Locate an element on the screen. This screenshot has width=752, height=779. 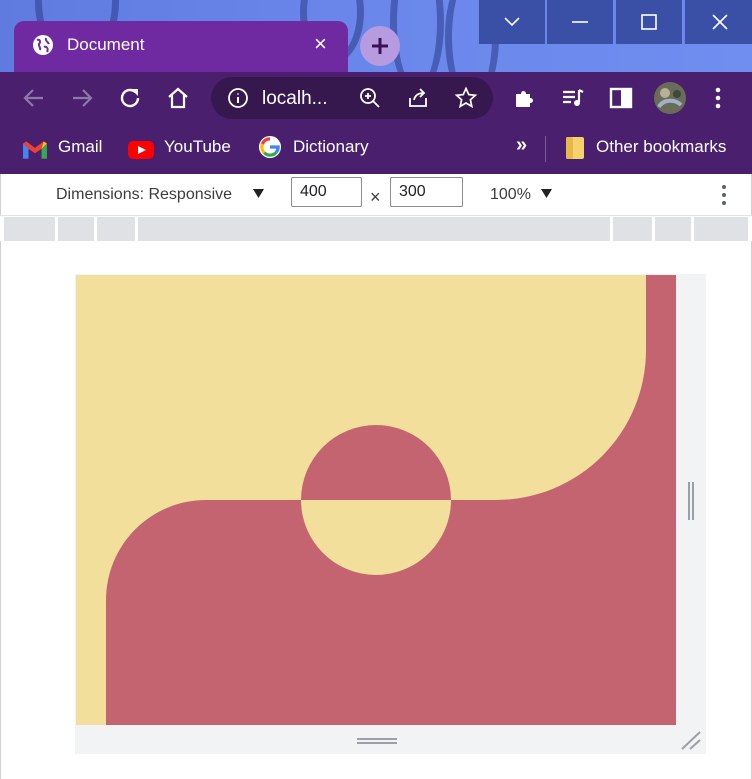
times-symbol: × is located at coordinates (375, 197).